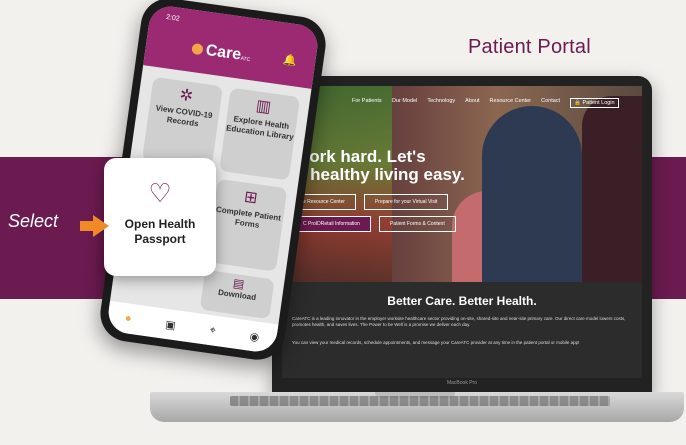 This screenshot has height=445, width=686. What do you see at coordinates (550, 103) in the screenshot?
I see `nav-item-contact: Contact` at bounding box center [550, 103].